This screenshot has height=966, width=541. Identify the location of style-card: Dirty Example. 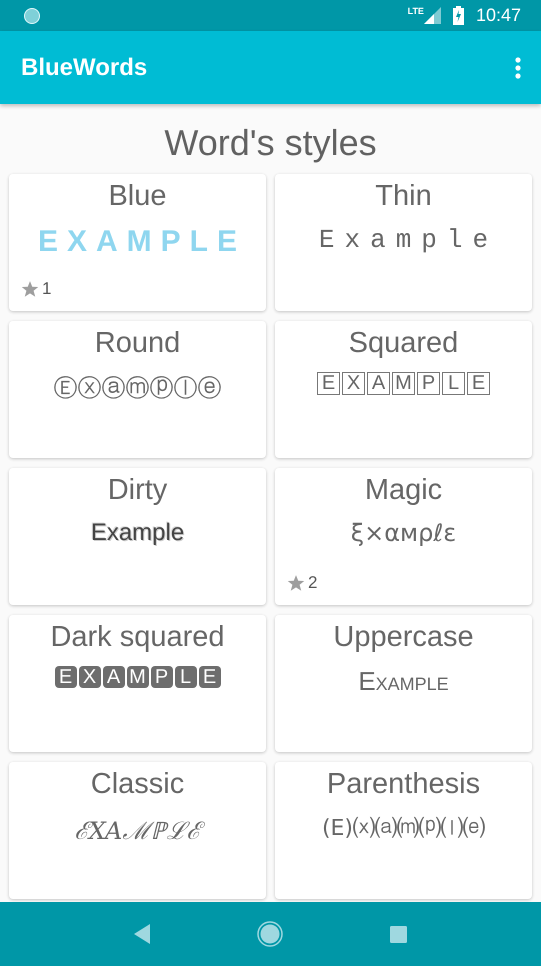
(137, 536).